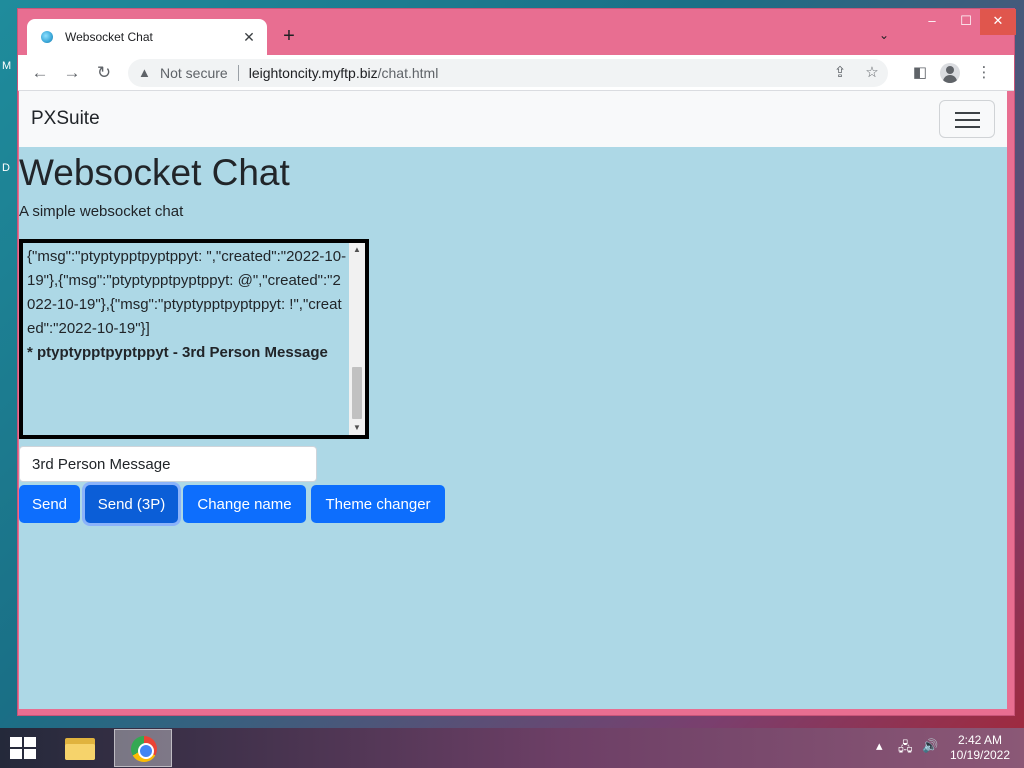 Image resolution: width=1024 pixels, height=768 pixels. What do you see at coordinates (357, 428) in the screenshot?
I see `scroll-down-arrow-icon: ▼` at bounding box center [357, 428].